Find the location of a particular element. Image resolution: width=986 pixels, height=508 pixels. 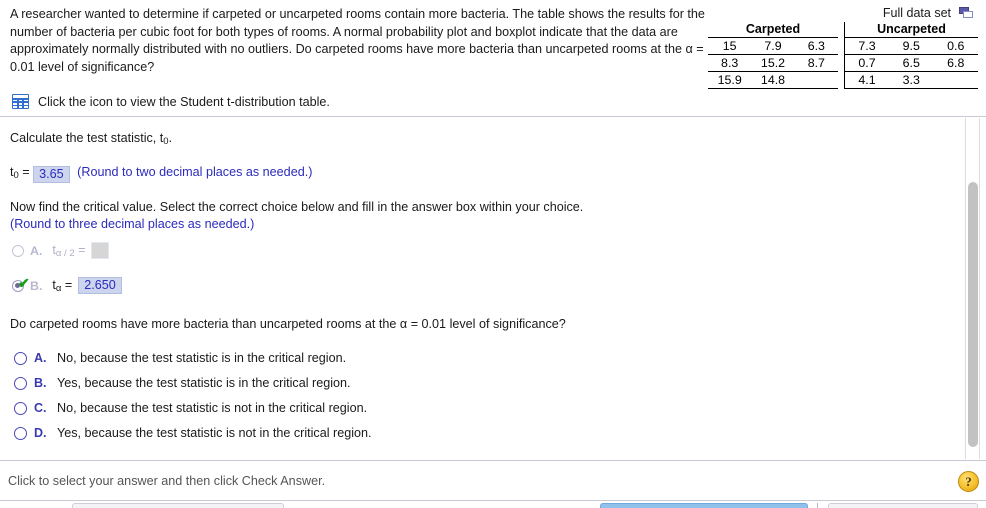

scrollbar-thumb is located at coordinates (973, 314).